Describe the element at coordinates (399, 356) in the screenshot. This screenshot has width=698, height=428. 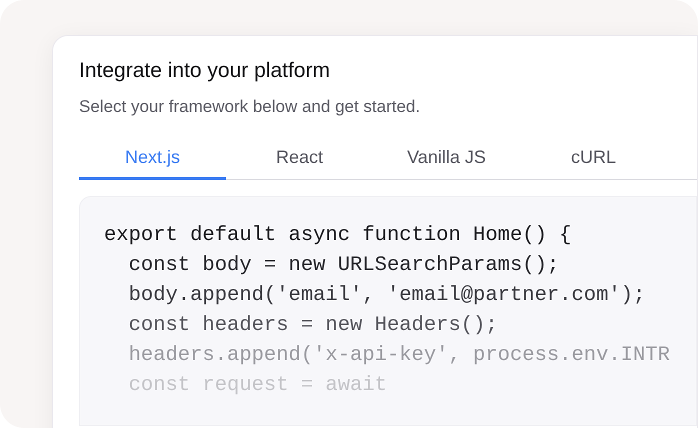
I see `code-line: headers.append('x-api-key', process.env.INTR` at that location.